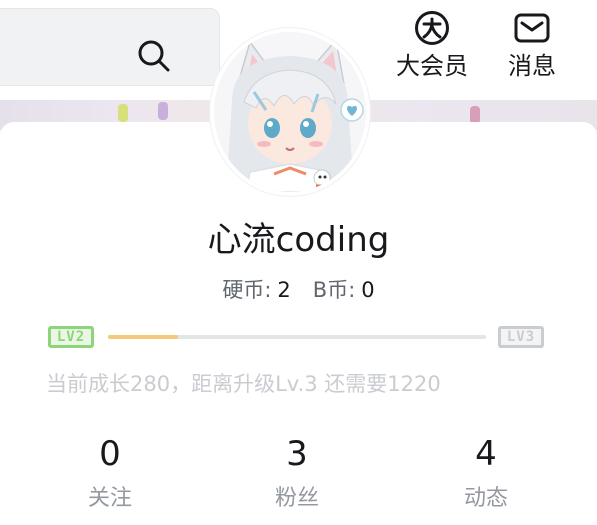 The width and height of the screenshot is (597, 525). I want to click on messages-nav-label: 消息, so click(532, 66).